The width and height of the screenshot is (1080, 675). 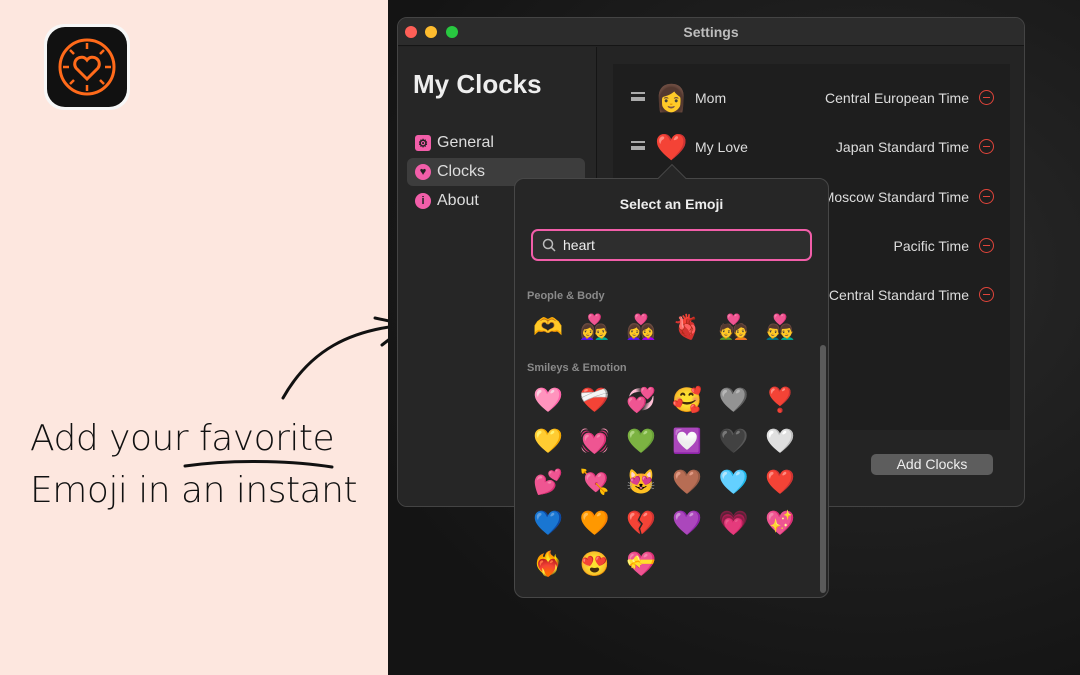 I want to click on emoji-cell: ❤️‍🔥, so click(x=548, y=564).